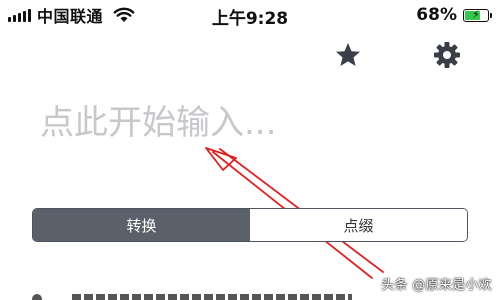  I want to click on segment-decorate-label: 点缀, so click(358, 225).